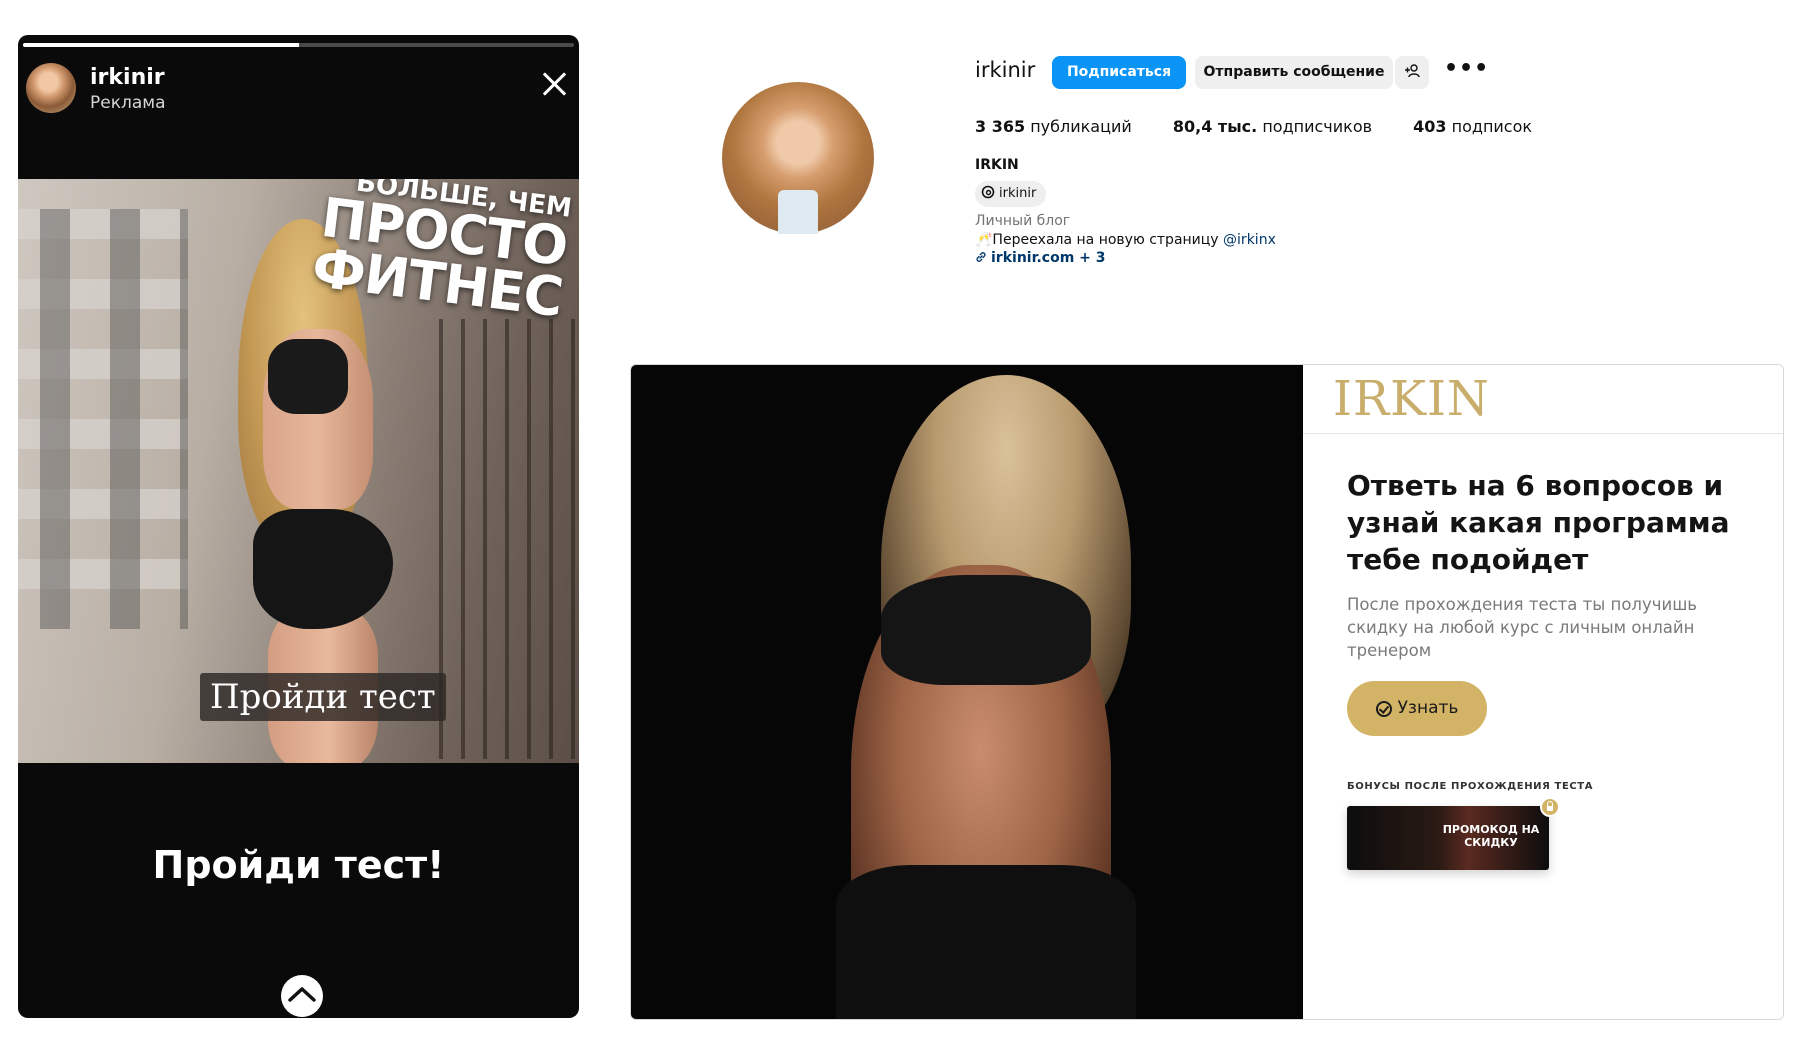 This screenshot has width=1795, height=1038. Describe the element at coordinates (323, 569) in the screenshot. I see `model-shorts` at that location.